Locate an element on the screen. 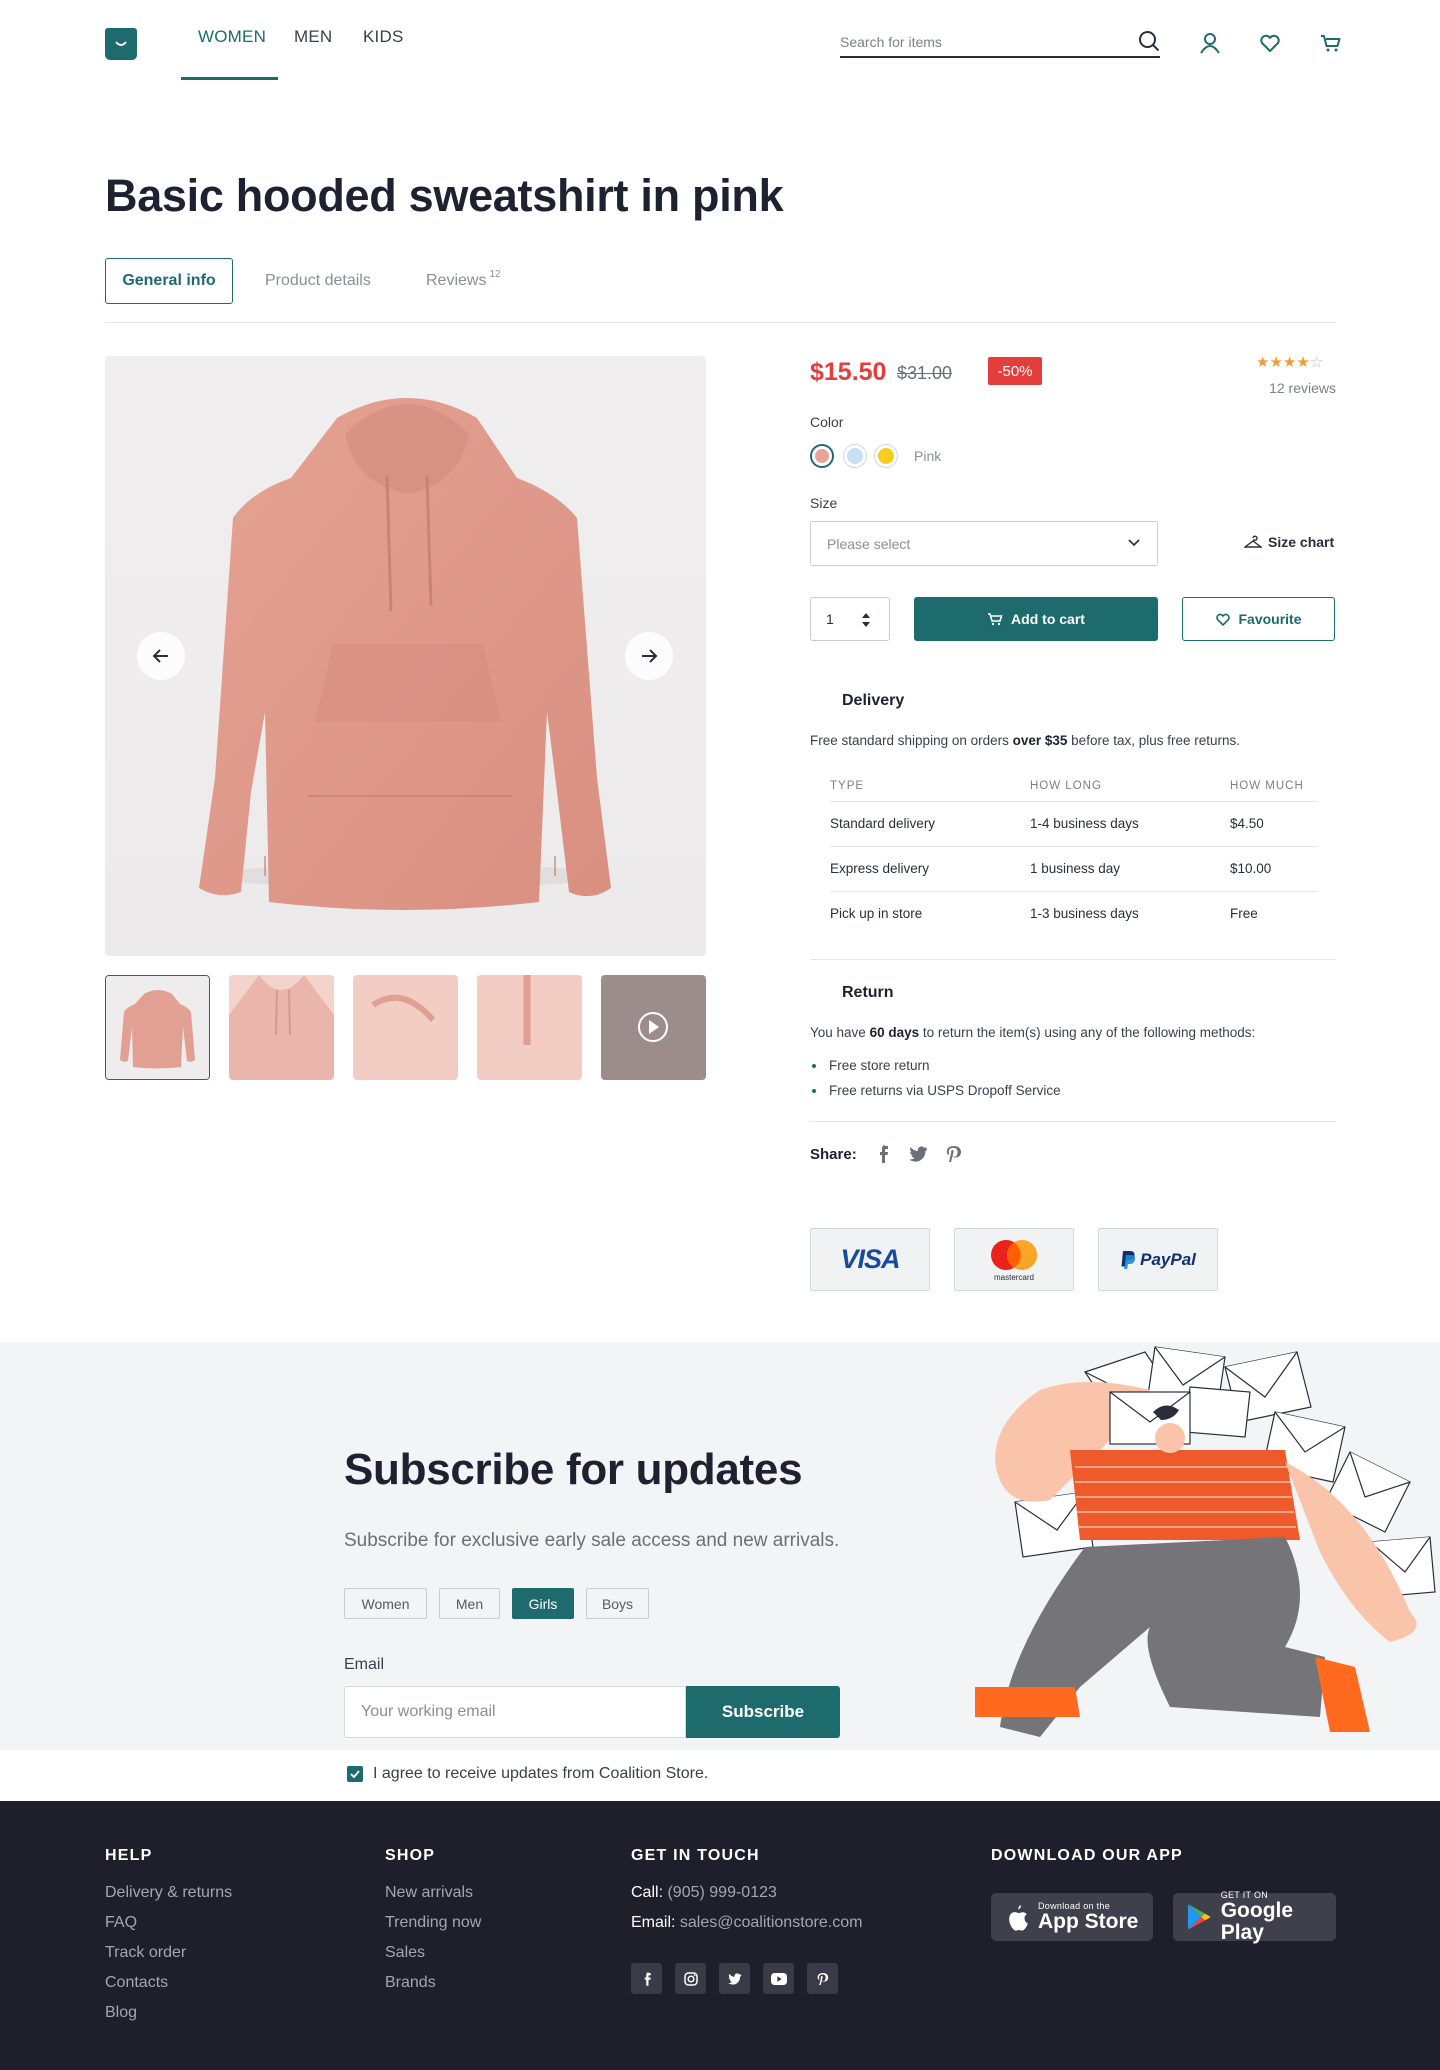  stepper-arrows-icon is located at coordinates (866, 620).